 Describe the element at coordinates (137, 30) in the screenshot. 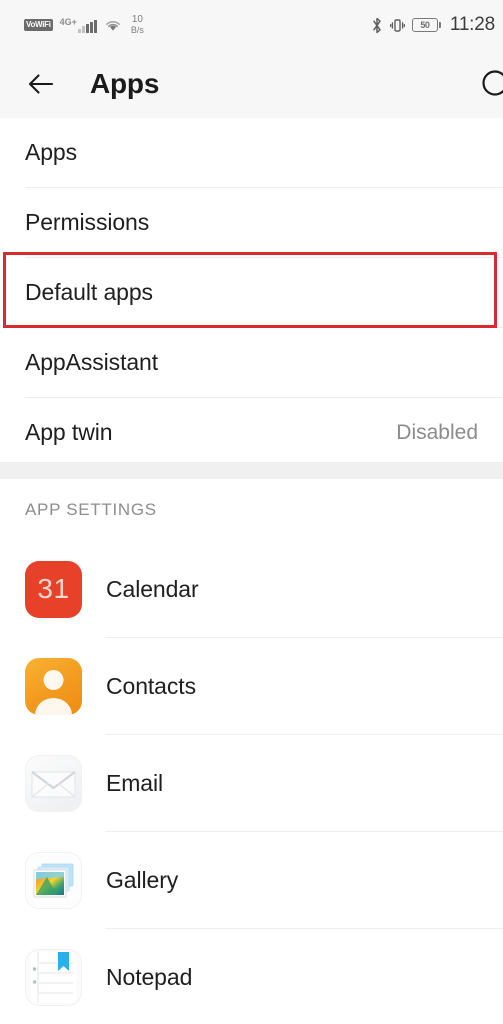

I see `data-rate-unit: B/s` at that location.